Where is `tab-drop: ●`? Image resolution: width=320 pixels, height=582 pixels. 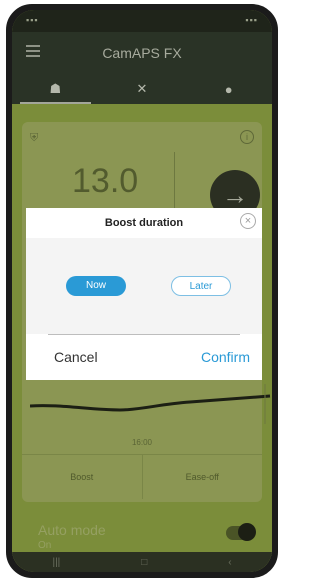
tab-drop: ● is located at coordinates (228, 89).